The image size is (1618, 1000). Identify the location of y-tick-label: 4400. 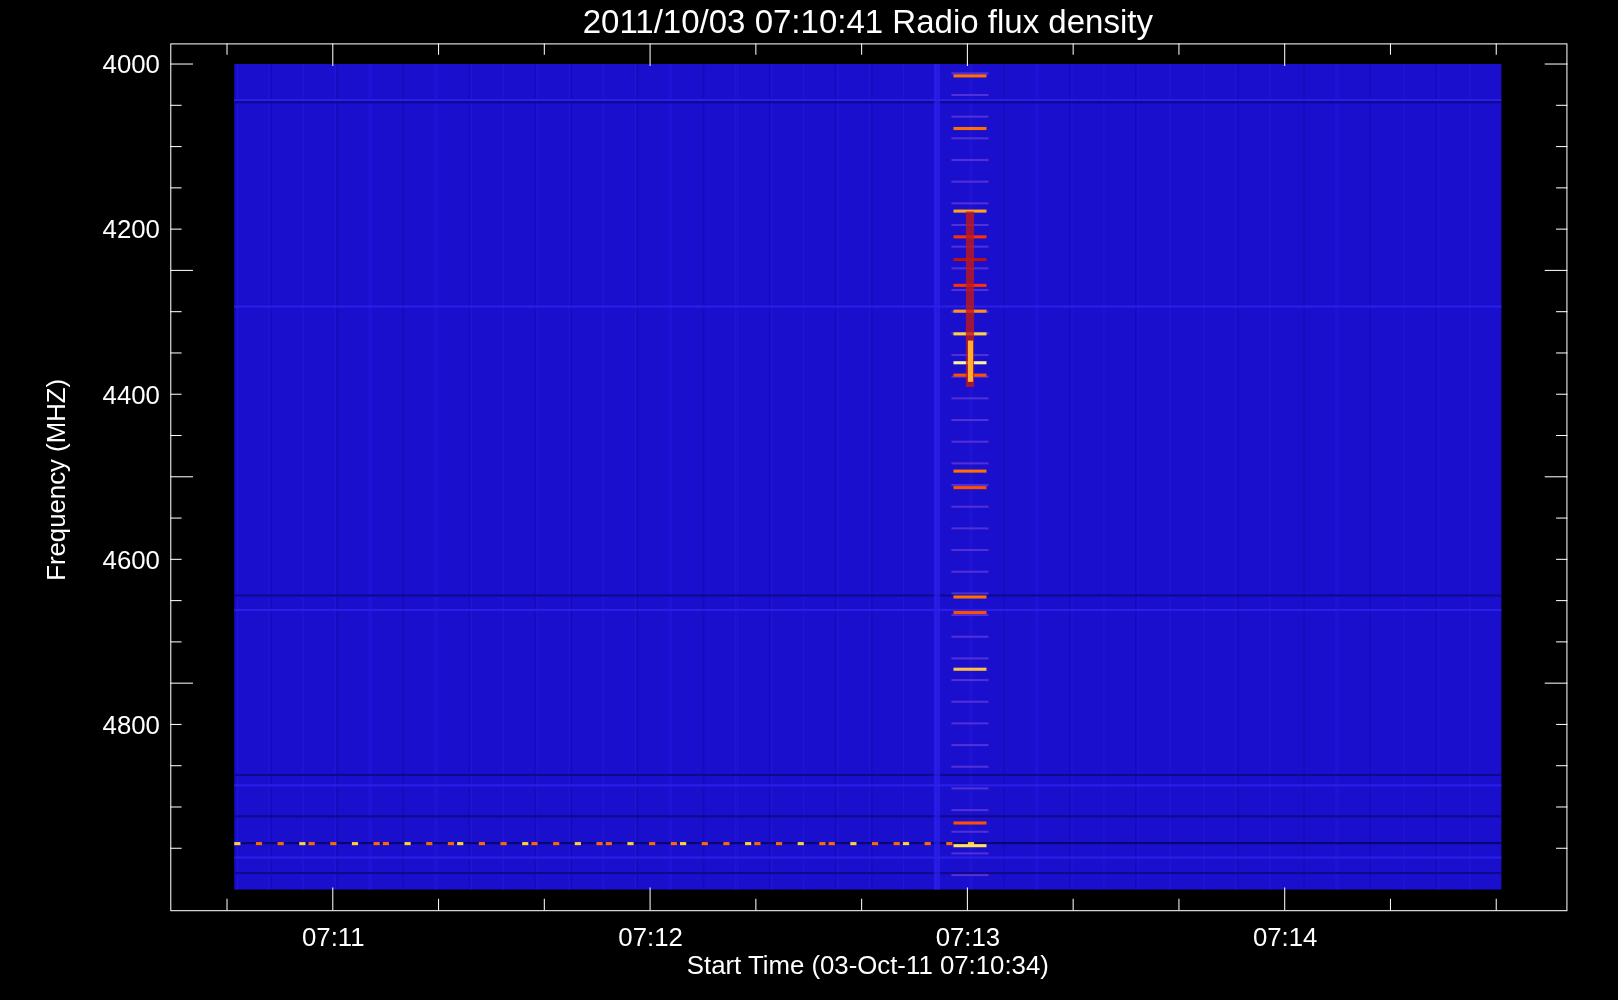
(131, 394).